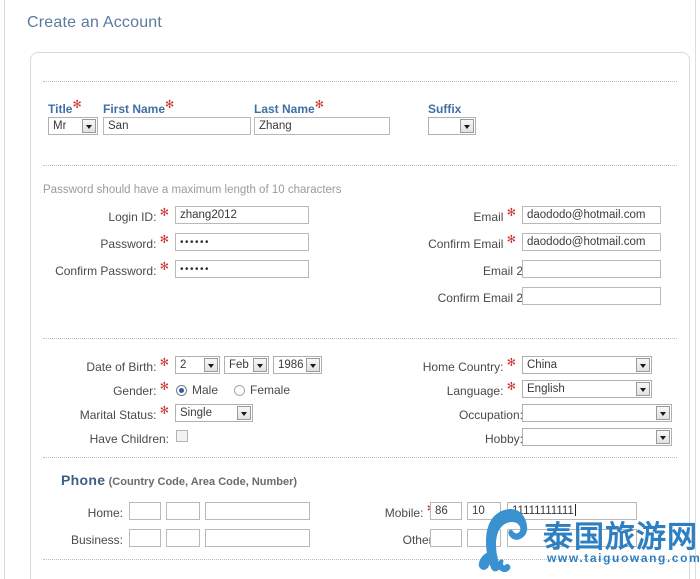 The width and height of the screenshot is (700, 579). What do you see at coordinates (398, 512) in the screenshot?
I see `mobile-phone-label: Mobile: ✻` at bounding box center [398, 512].